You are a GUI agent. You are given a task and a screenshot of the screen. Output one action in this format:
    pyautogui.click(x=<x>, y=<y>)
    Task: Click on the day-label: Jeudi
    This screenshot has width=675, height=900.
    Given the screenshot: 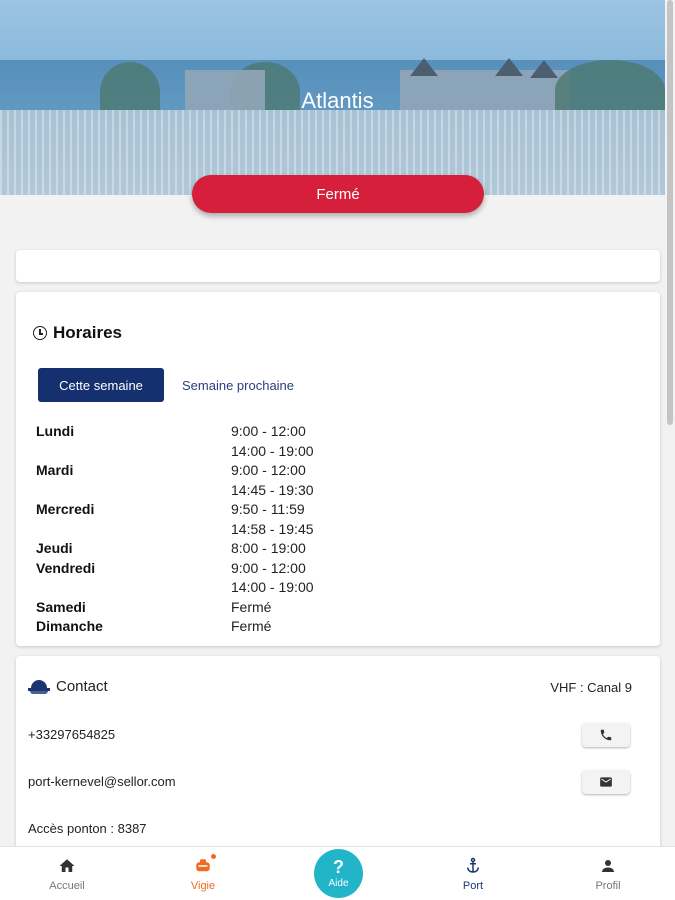 What is the action you would take?
    pyautogui.click(x=54, y=548)
    